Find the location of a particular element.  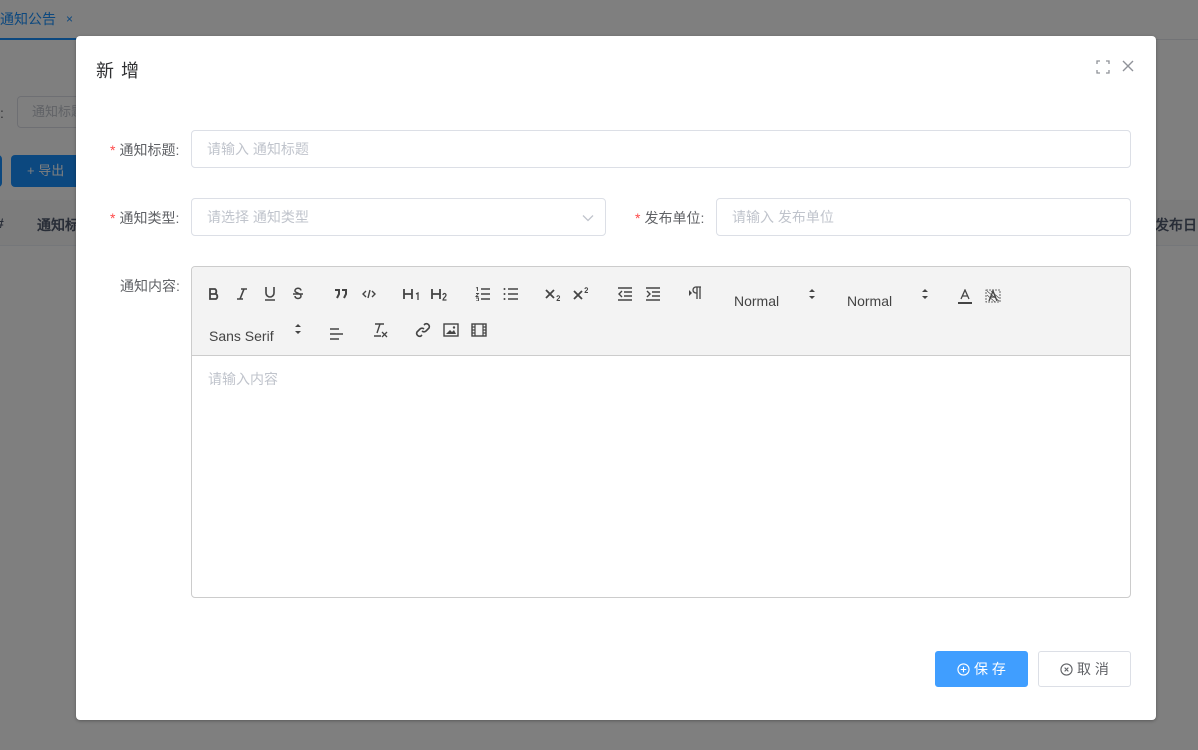

plus-circle-icon is located at coordinates (963, 669).